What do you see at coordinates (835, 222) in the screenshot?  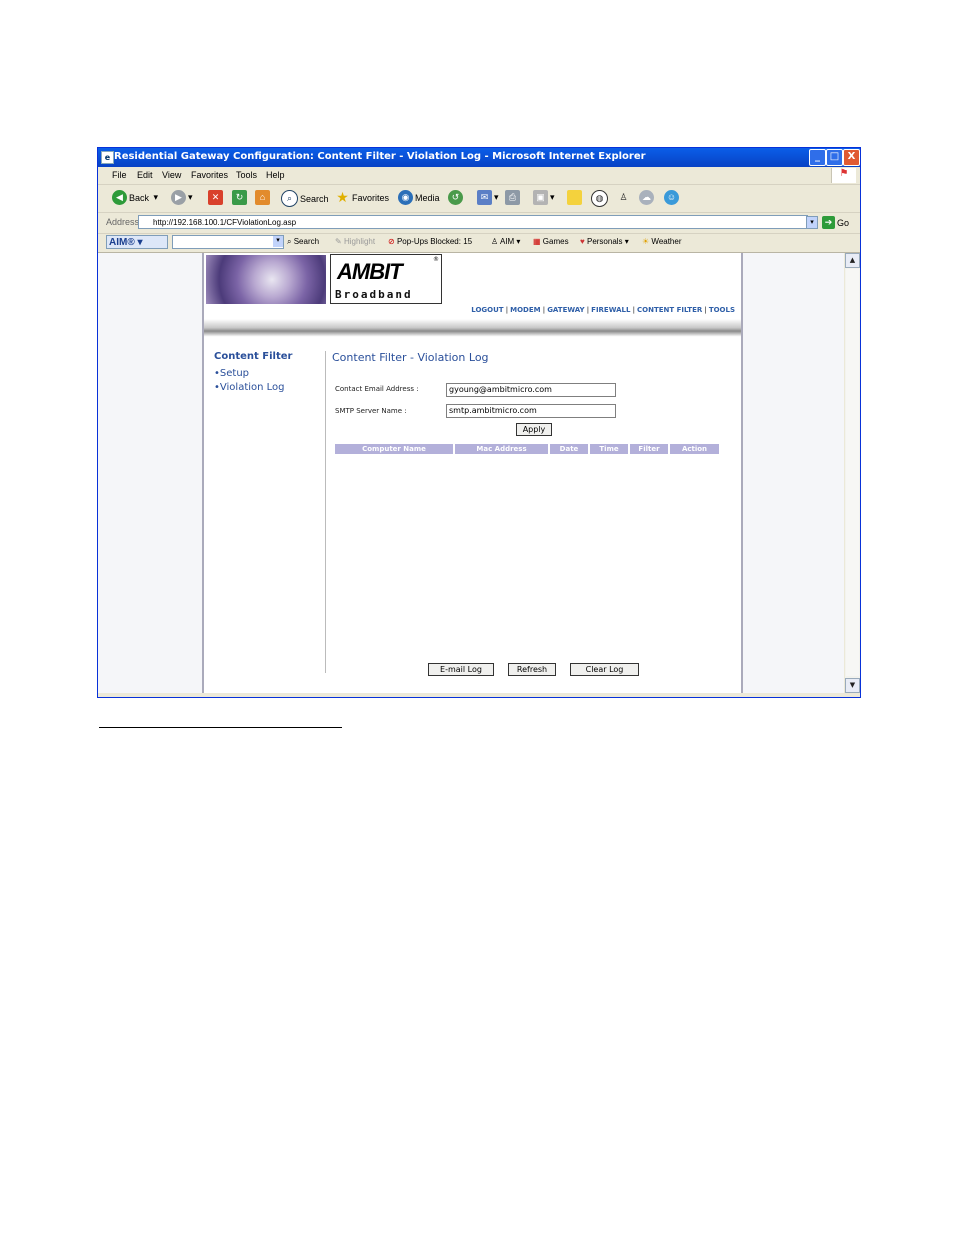 I see `go-button: ➔ Go` at bounding box center [835, 222].